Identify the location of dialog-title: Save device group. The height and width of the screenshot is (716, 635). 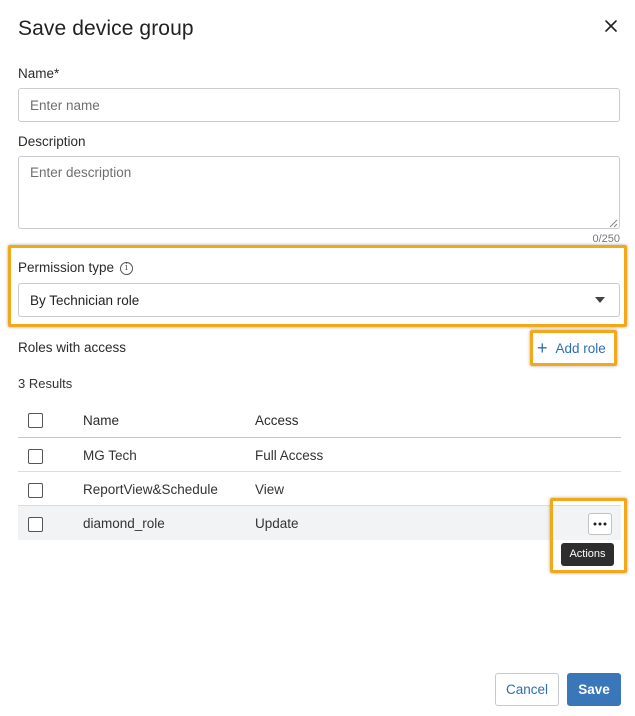
(106, 28).